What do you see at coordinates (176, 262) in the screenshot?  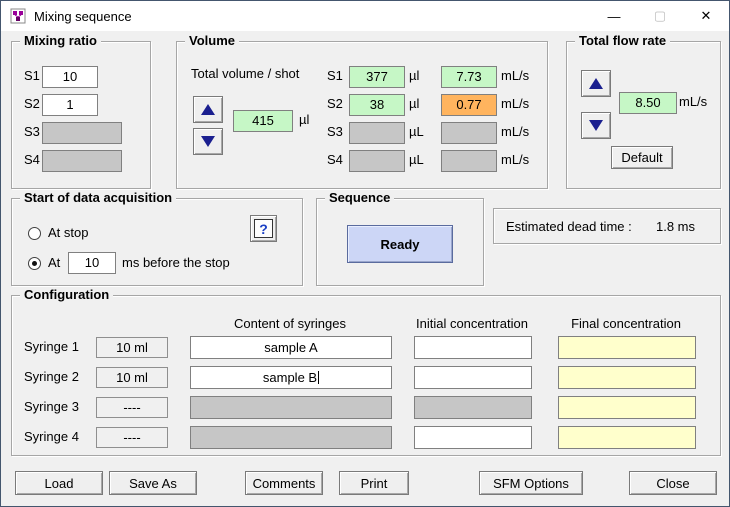 I see `at-suffix-label: ms before the stop` at bounding box center [176, 262].